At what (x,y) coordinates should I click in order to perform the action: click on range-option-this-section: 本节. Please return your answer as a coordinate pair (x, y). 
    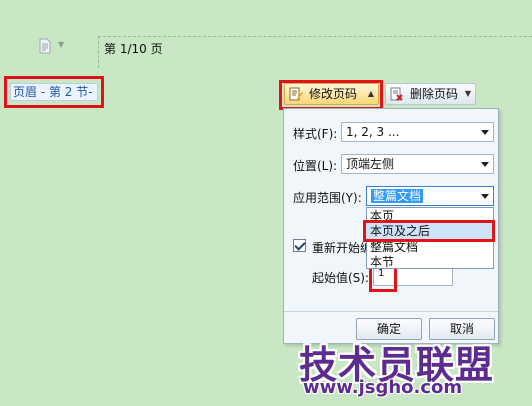
    Looking at the image, I should click on (382, 262).